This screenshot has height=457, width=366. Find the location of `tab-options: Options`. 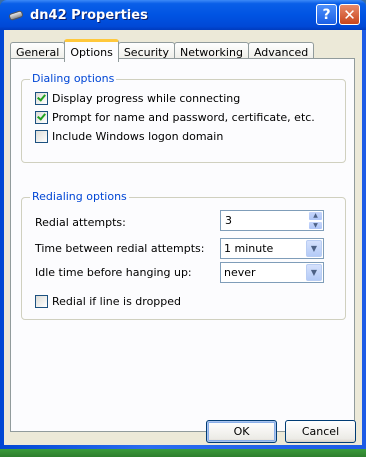

tab-options: Options is located at coordinates (91, 50).